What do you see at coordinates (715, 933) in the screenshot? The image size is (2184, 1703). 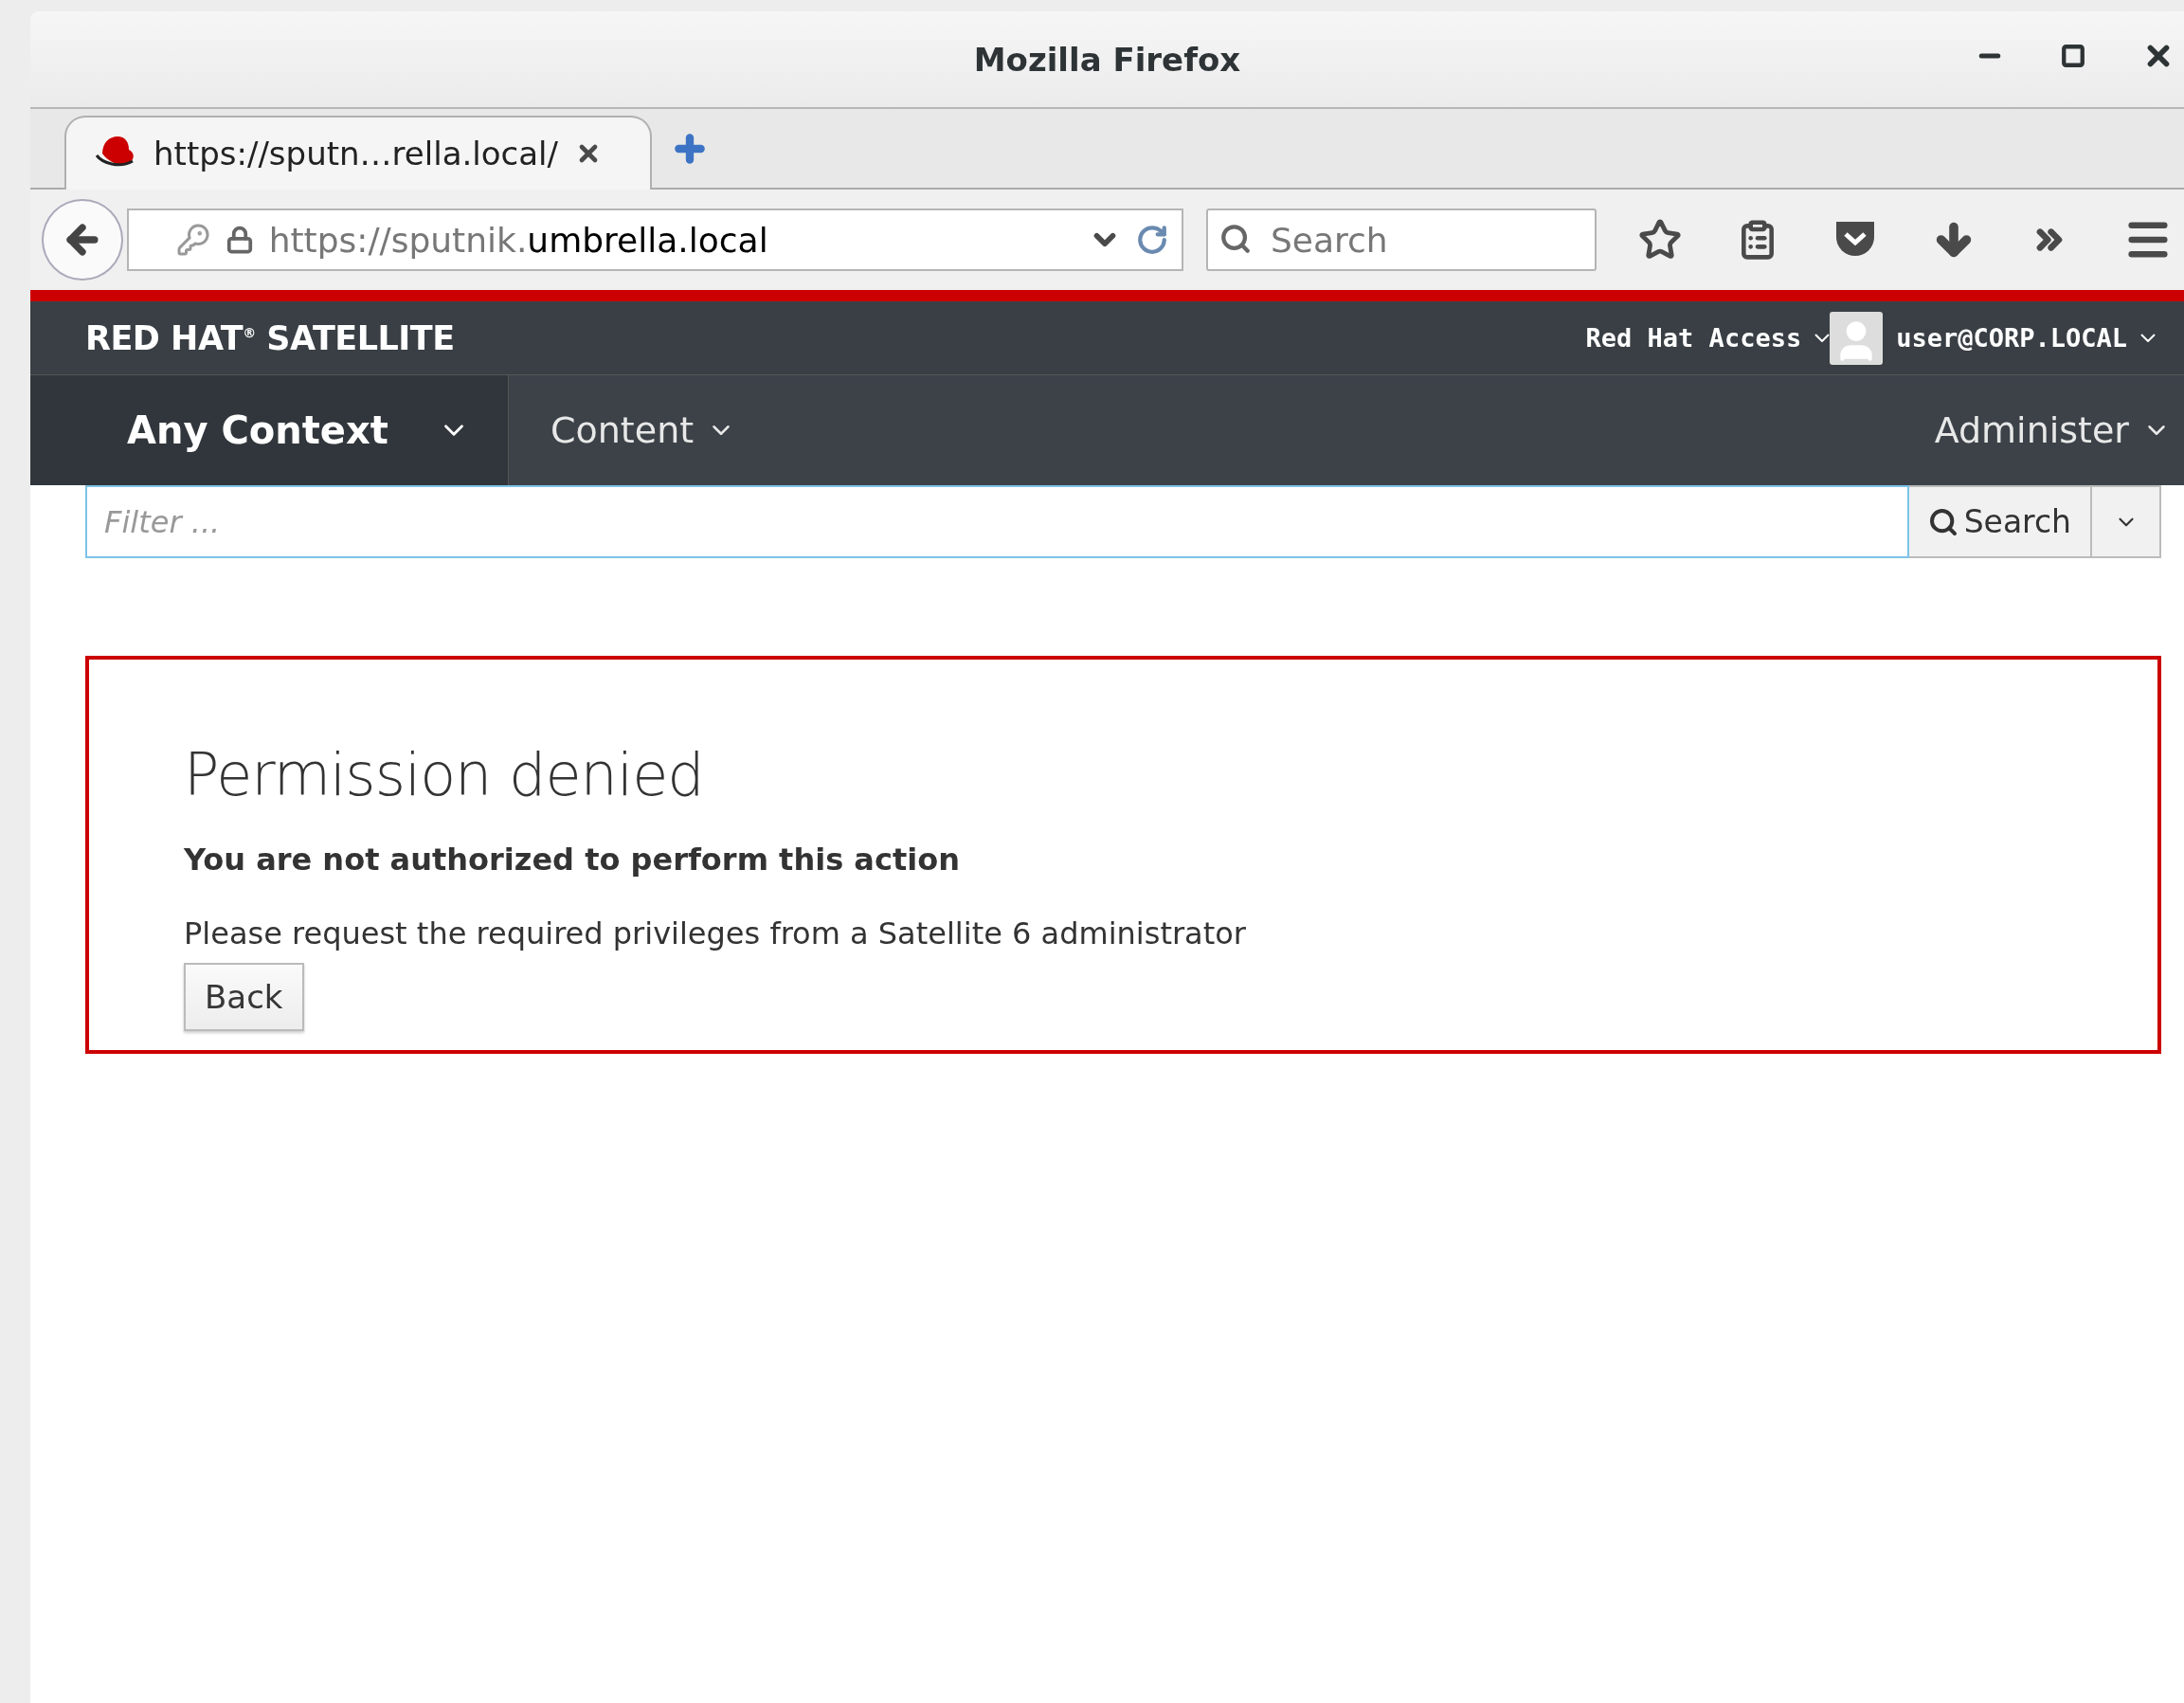 I see `error-message: Please request the required privileges from a Satellite 6 administrator` at bounding box center [715, 933].